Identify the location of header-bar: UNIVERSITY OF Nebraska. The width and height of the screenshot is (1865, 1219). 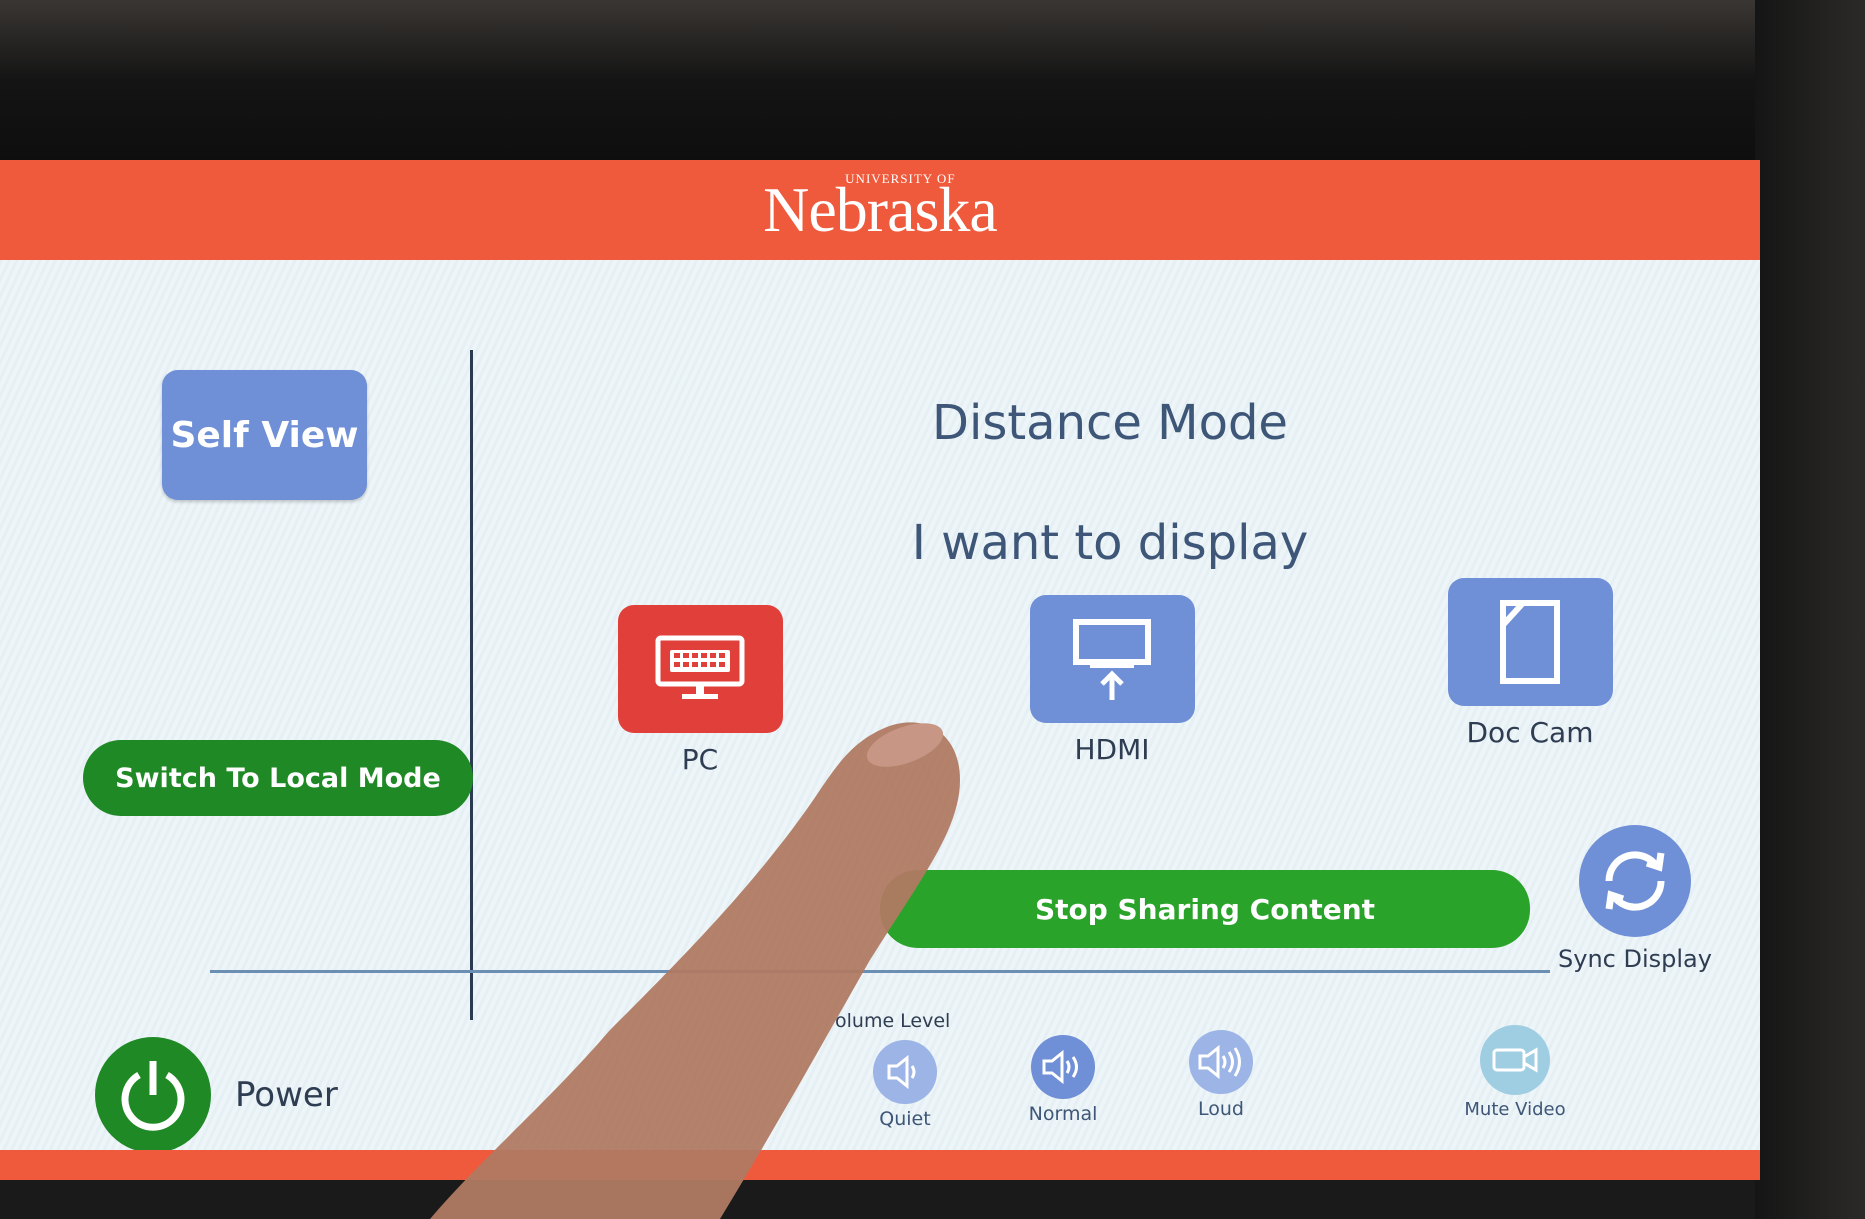
(880, 210).